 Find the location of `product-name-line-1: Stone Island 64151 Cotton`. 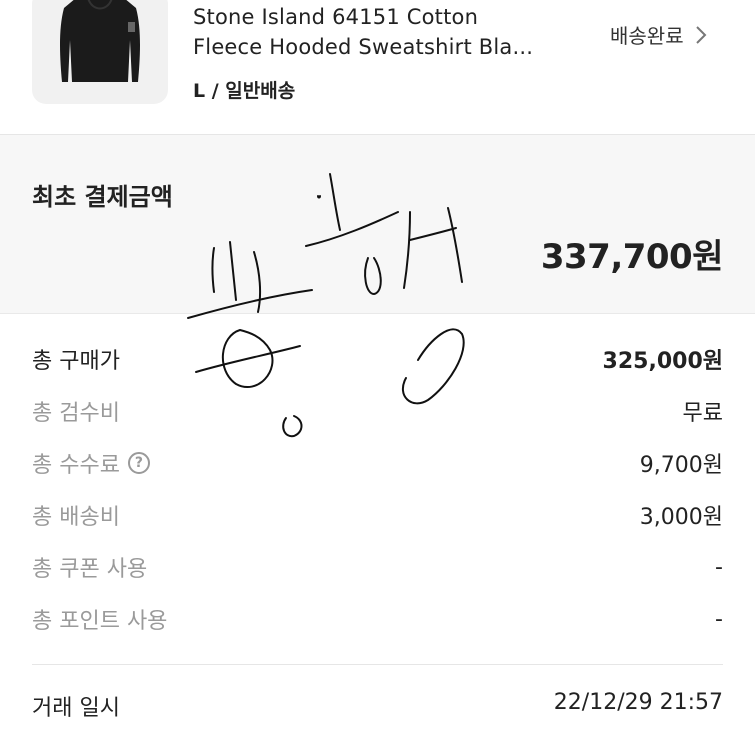

product-name-line-1: Stone Island 64151 Cotton is located at coordinates (336, 17).